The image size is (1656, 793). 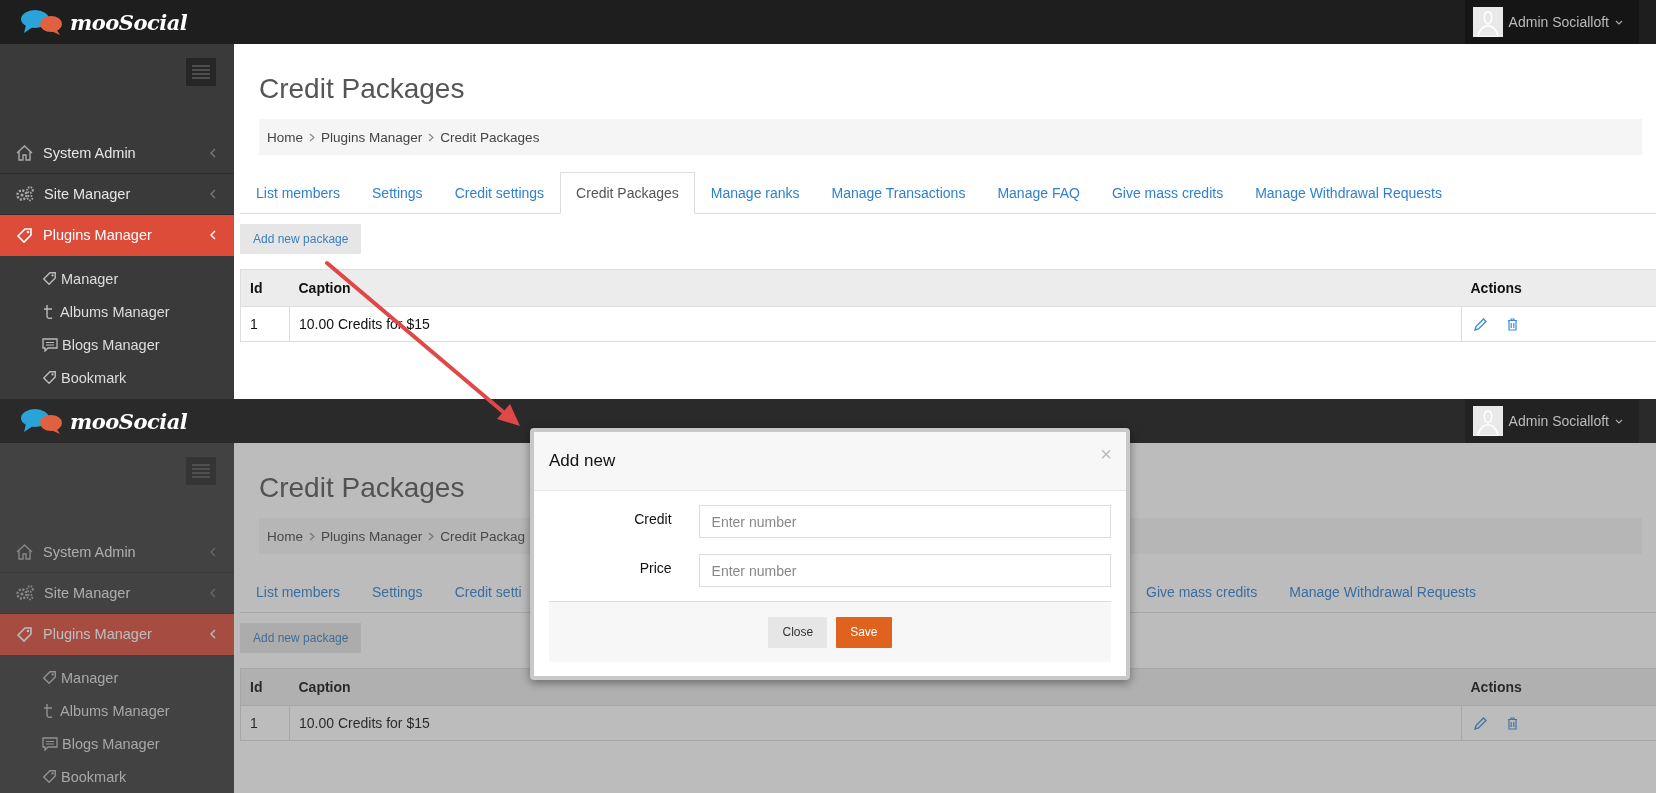 I want to click on column-header: Caption, so click(x=875, y=288).